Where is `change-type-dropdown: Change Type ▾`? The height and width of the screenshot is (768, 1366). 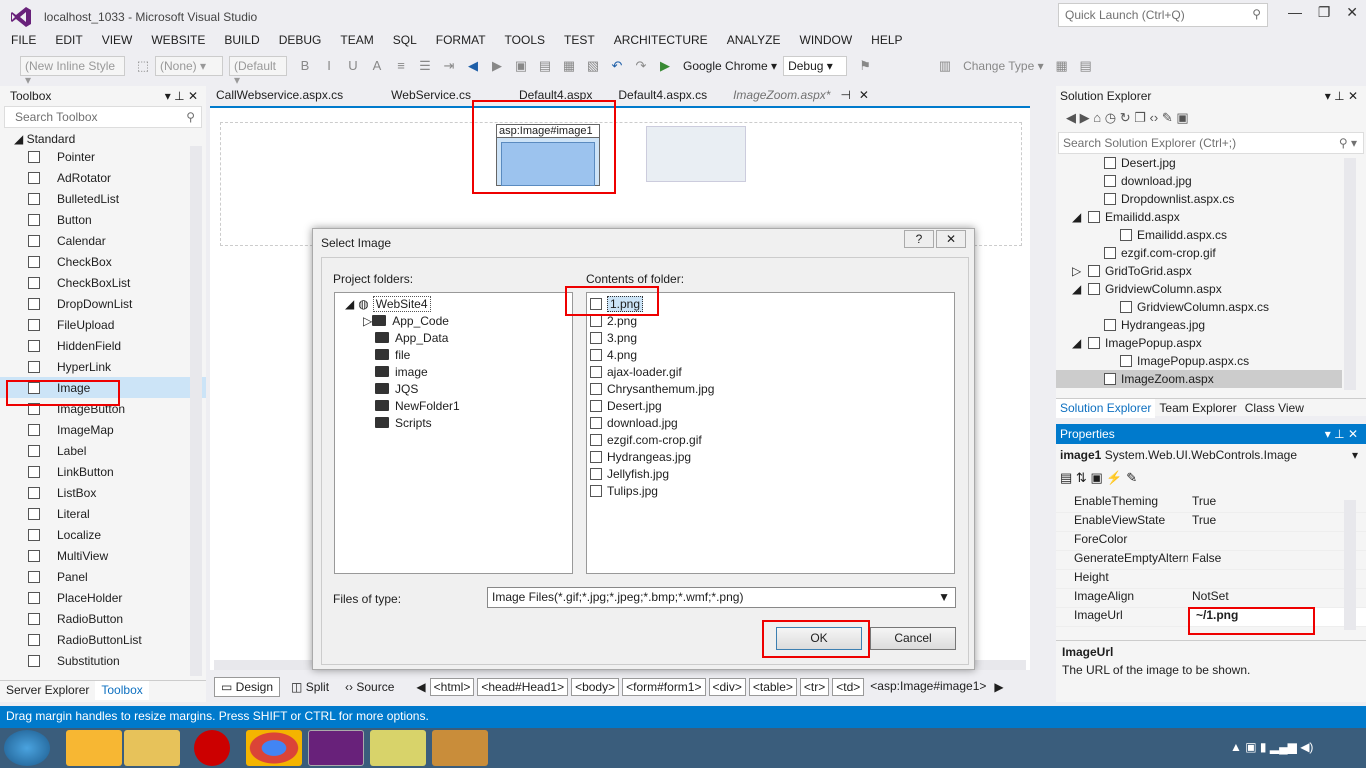 change-type-dropdown: Change Type ▾ is located at coordinates (1003, 66).